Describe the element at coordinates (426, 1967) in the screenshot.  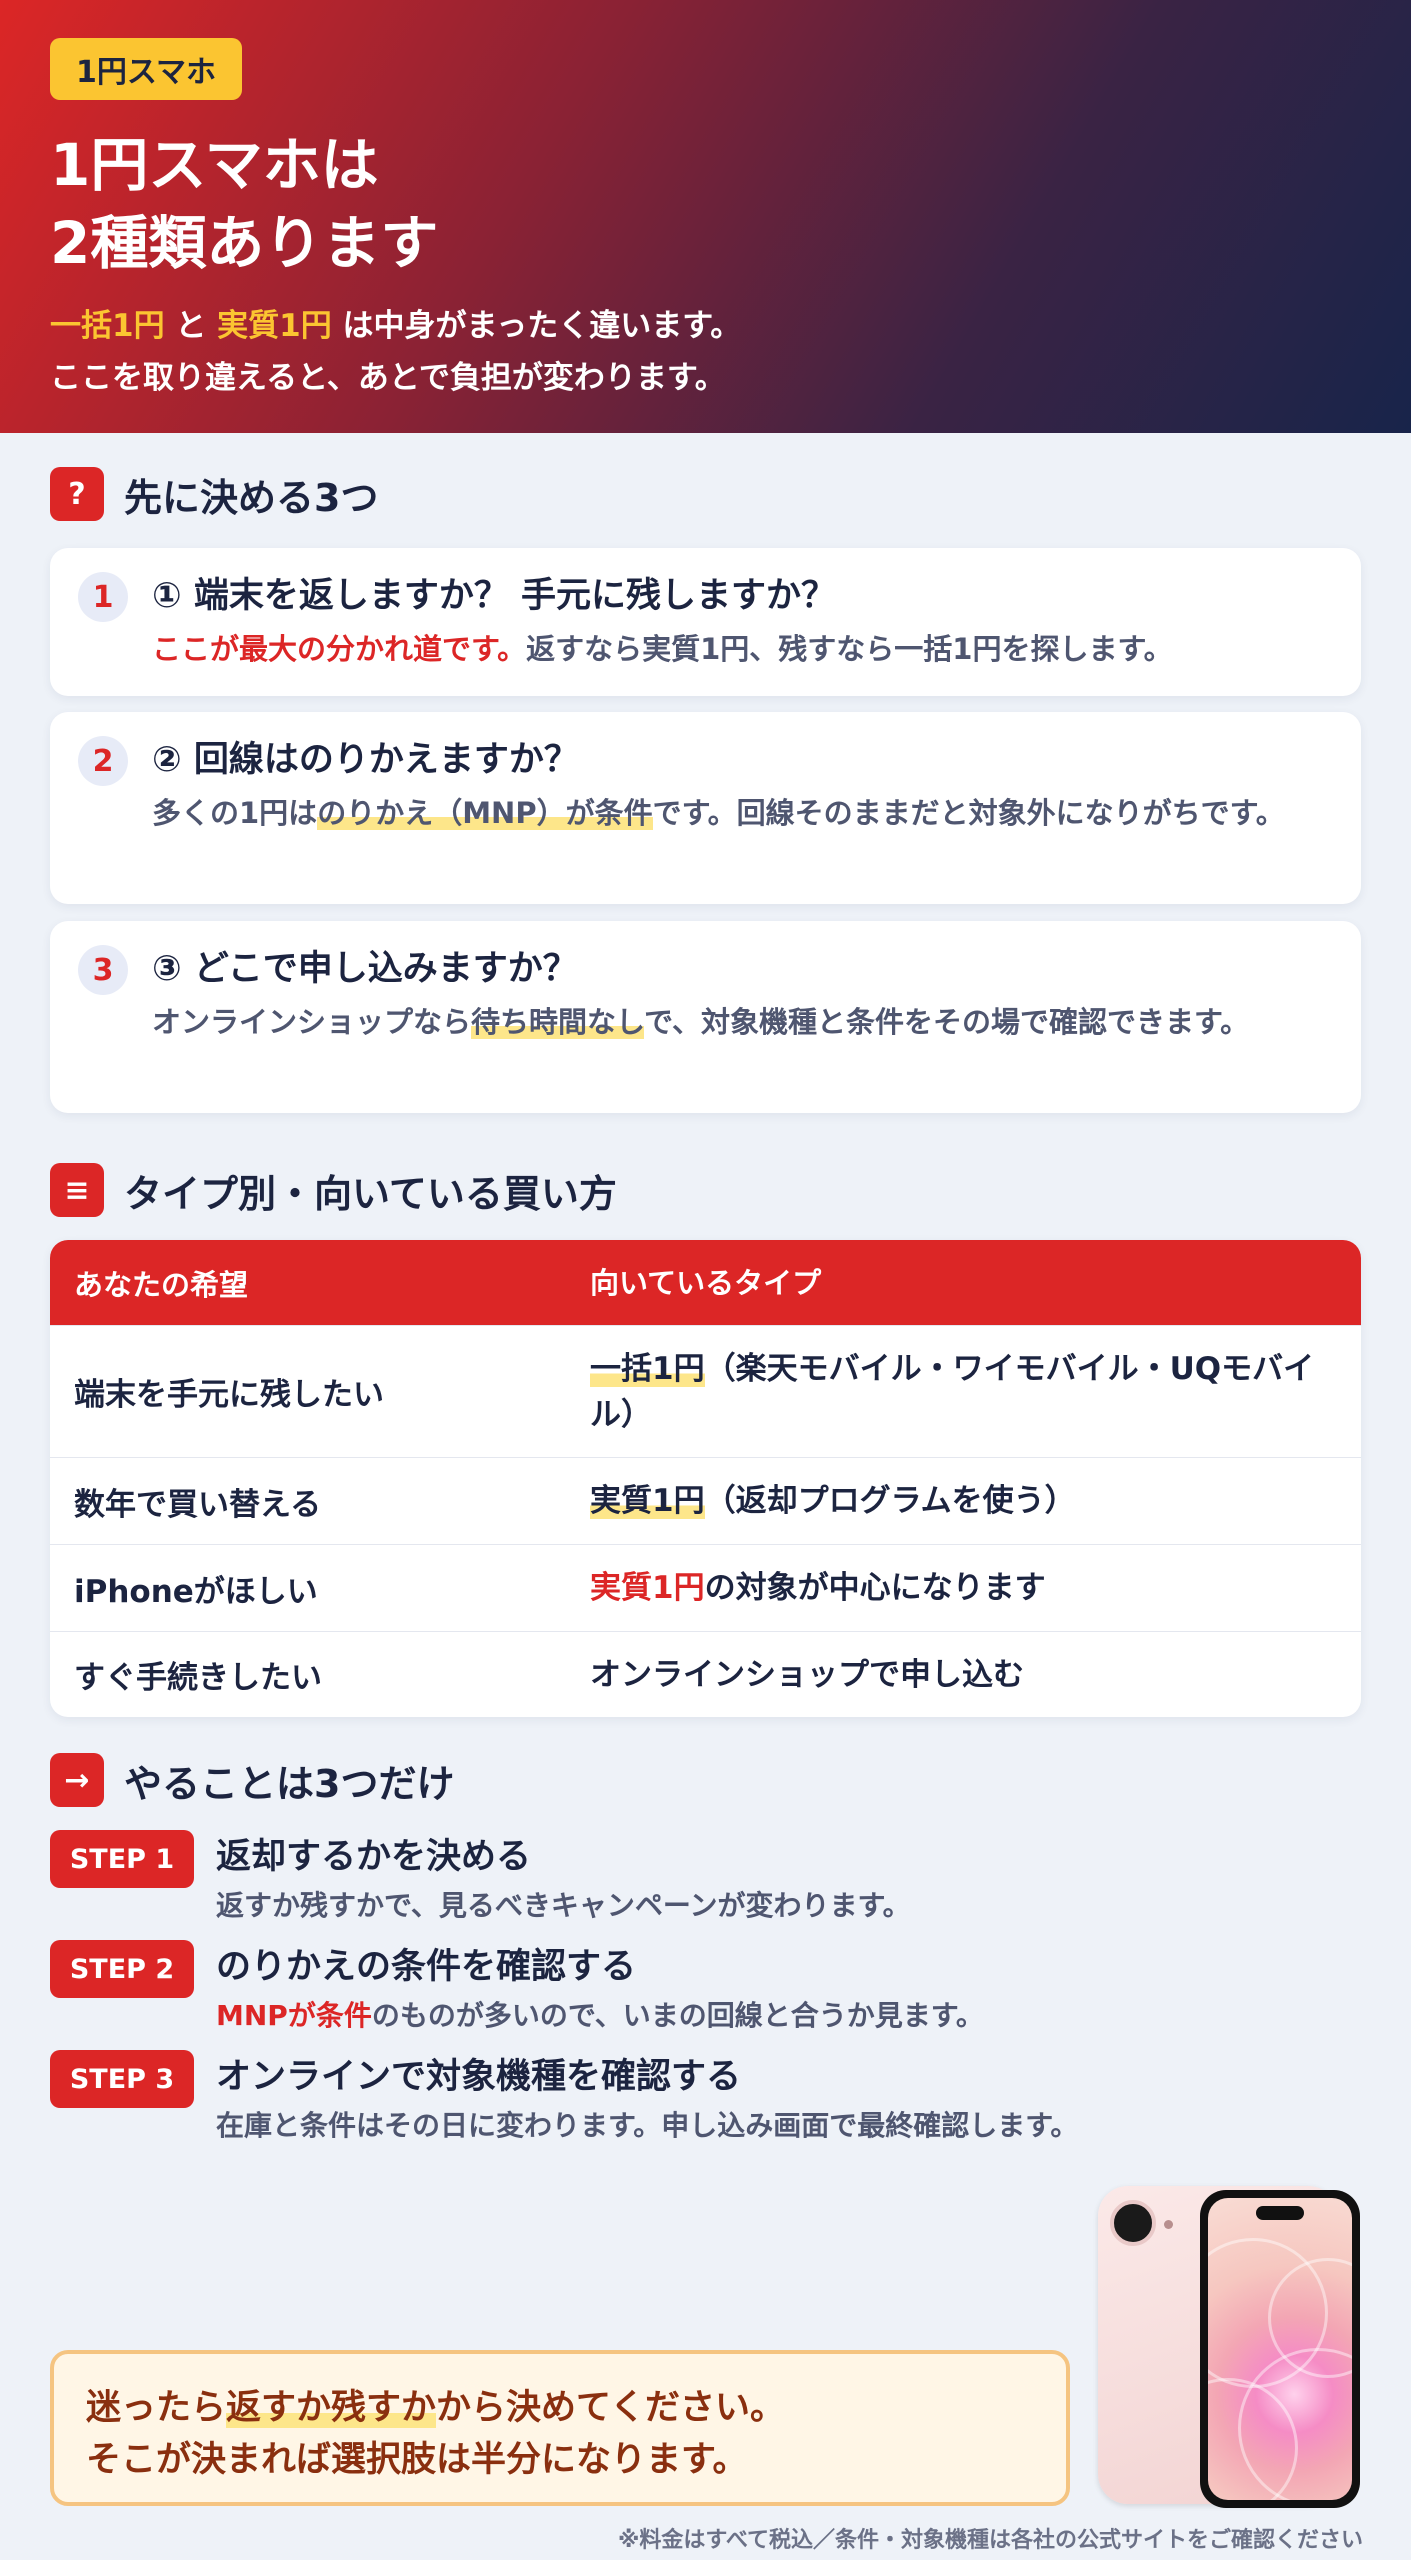
I see `step-title: のりかえの条件を確認する` at that location.